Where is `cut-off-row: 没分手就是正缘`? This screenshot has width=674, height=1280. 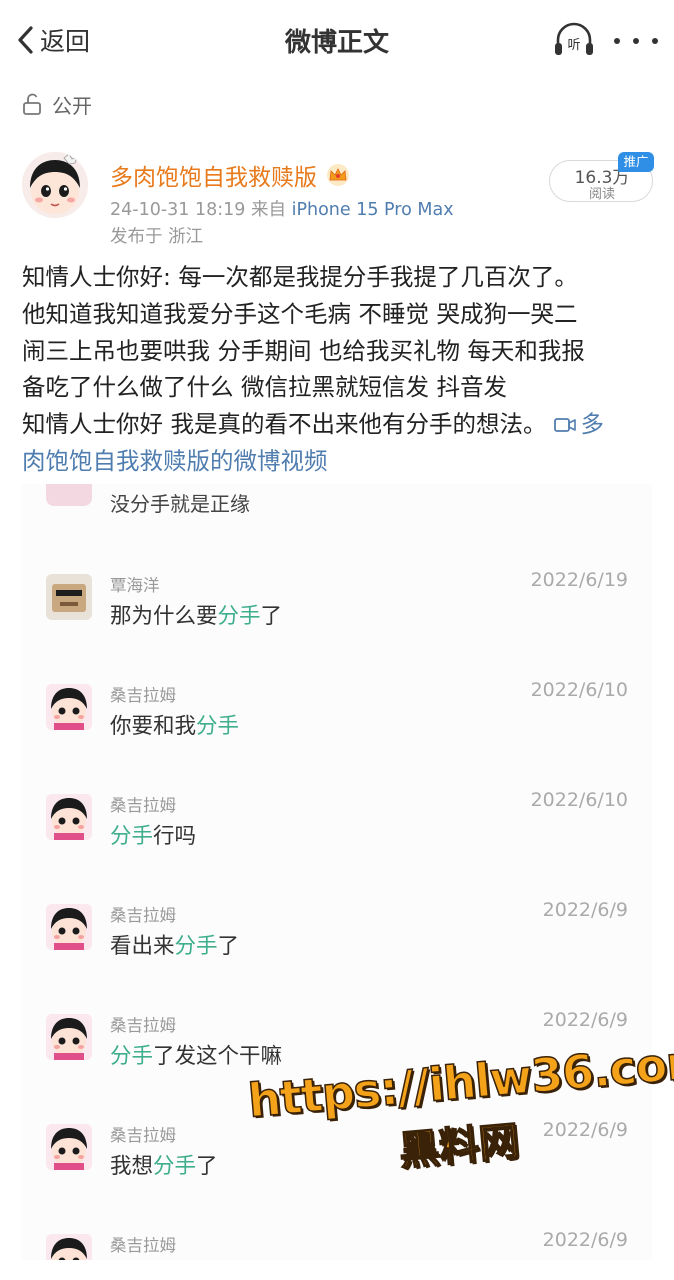 cut-off-row: 没分手就是正缘 is located at coordinates (337, 500).